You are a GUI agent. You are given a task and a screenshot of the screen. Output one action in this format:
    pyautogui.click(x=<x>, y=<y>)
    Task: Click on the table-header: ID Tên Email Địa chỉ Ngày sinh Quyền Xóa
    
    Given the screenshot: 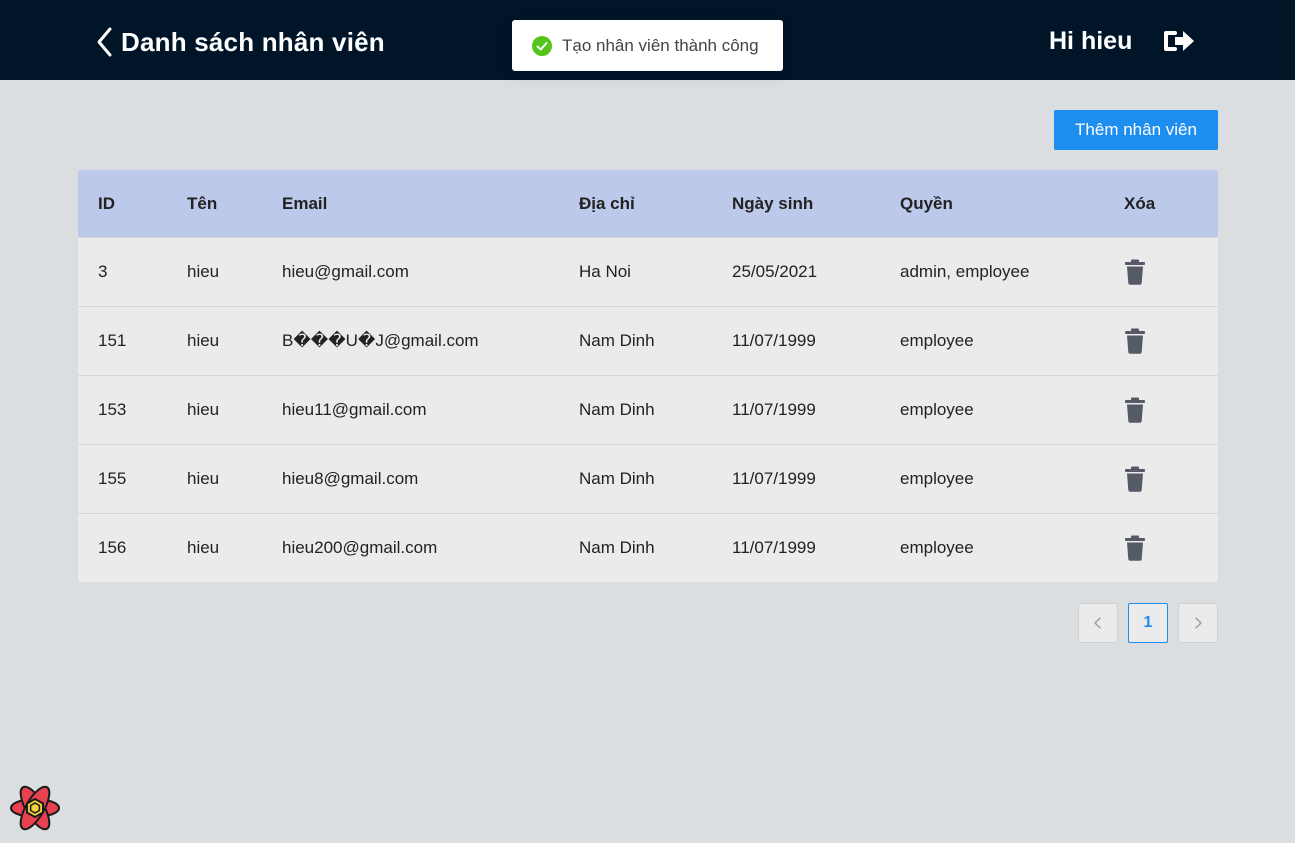 What is the action you would take?
    pyautogui.click(x=648, y=203)
    